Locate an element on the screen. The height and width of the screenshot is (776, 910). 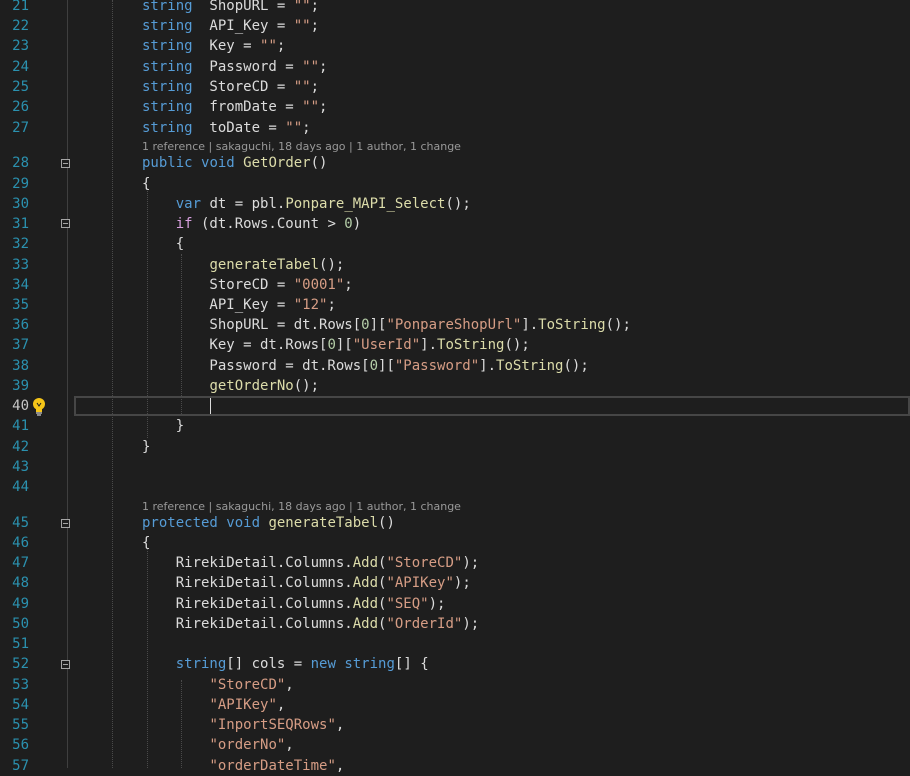
code-token: "APIKey" is located at coordinates (420, 583).